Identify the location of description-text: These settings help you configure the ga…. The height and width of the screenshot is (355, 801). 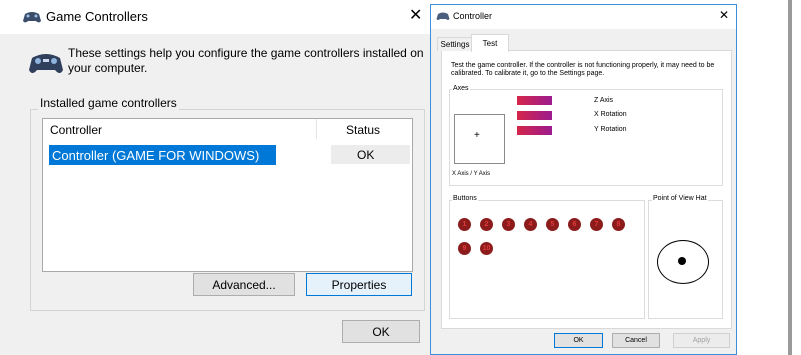
(246, 60).